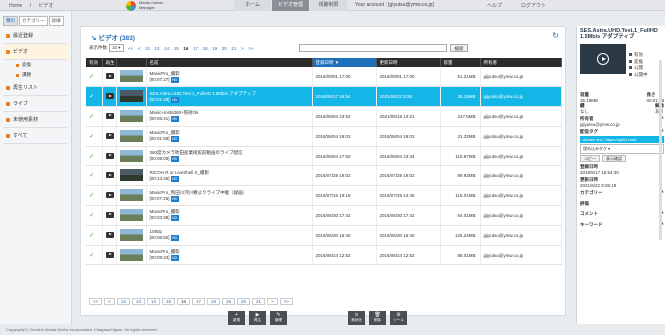 This screenshot has height=335, width=665. I want to click on preview-check-button: 表示確認, so click(614, 158).